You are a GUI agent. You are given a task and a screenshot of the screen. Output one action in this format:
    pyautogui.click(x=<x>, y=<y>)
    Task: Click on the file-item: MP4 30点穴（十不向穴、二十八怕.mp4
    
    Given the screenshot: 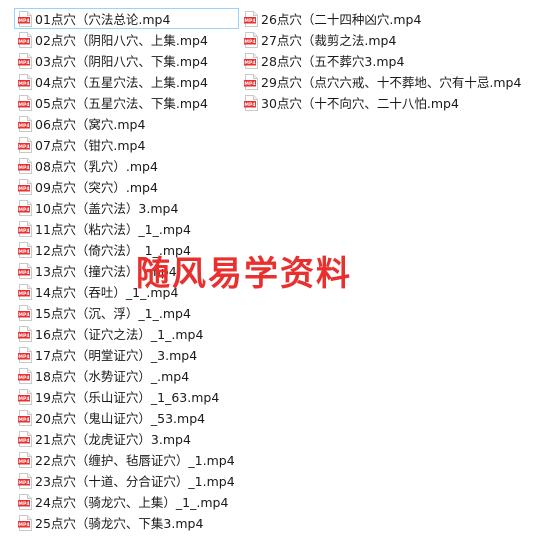 What is the action you would take?
    pyautogui.click(x=382, y=102)
    